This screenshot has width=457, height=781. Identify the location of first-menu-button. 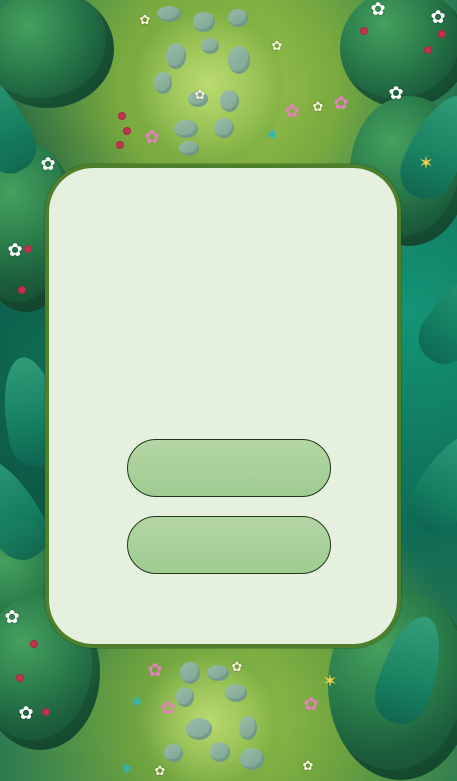
(229, 468).